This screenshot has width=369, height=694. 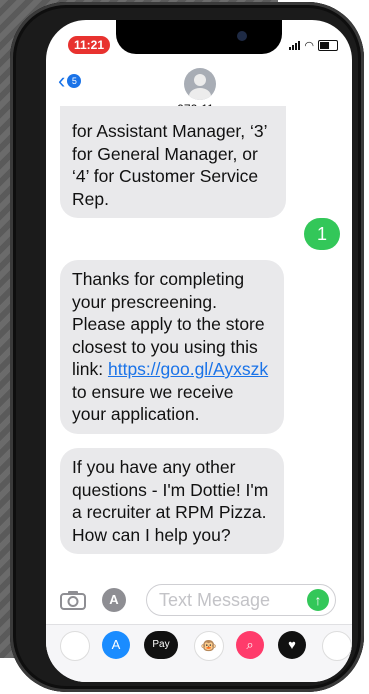 I want to click on battery-icon, so click(x=328, y=45).